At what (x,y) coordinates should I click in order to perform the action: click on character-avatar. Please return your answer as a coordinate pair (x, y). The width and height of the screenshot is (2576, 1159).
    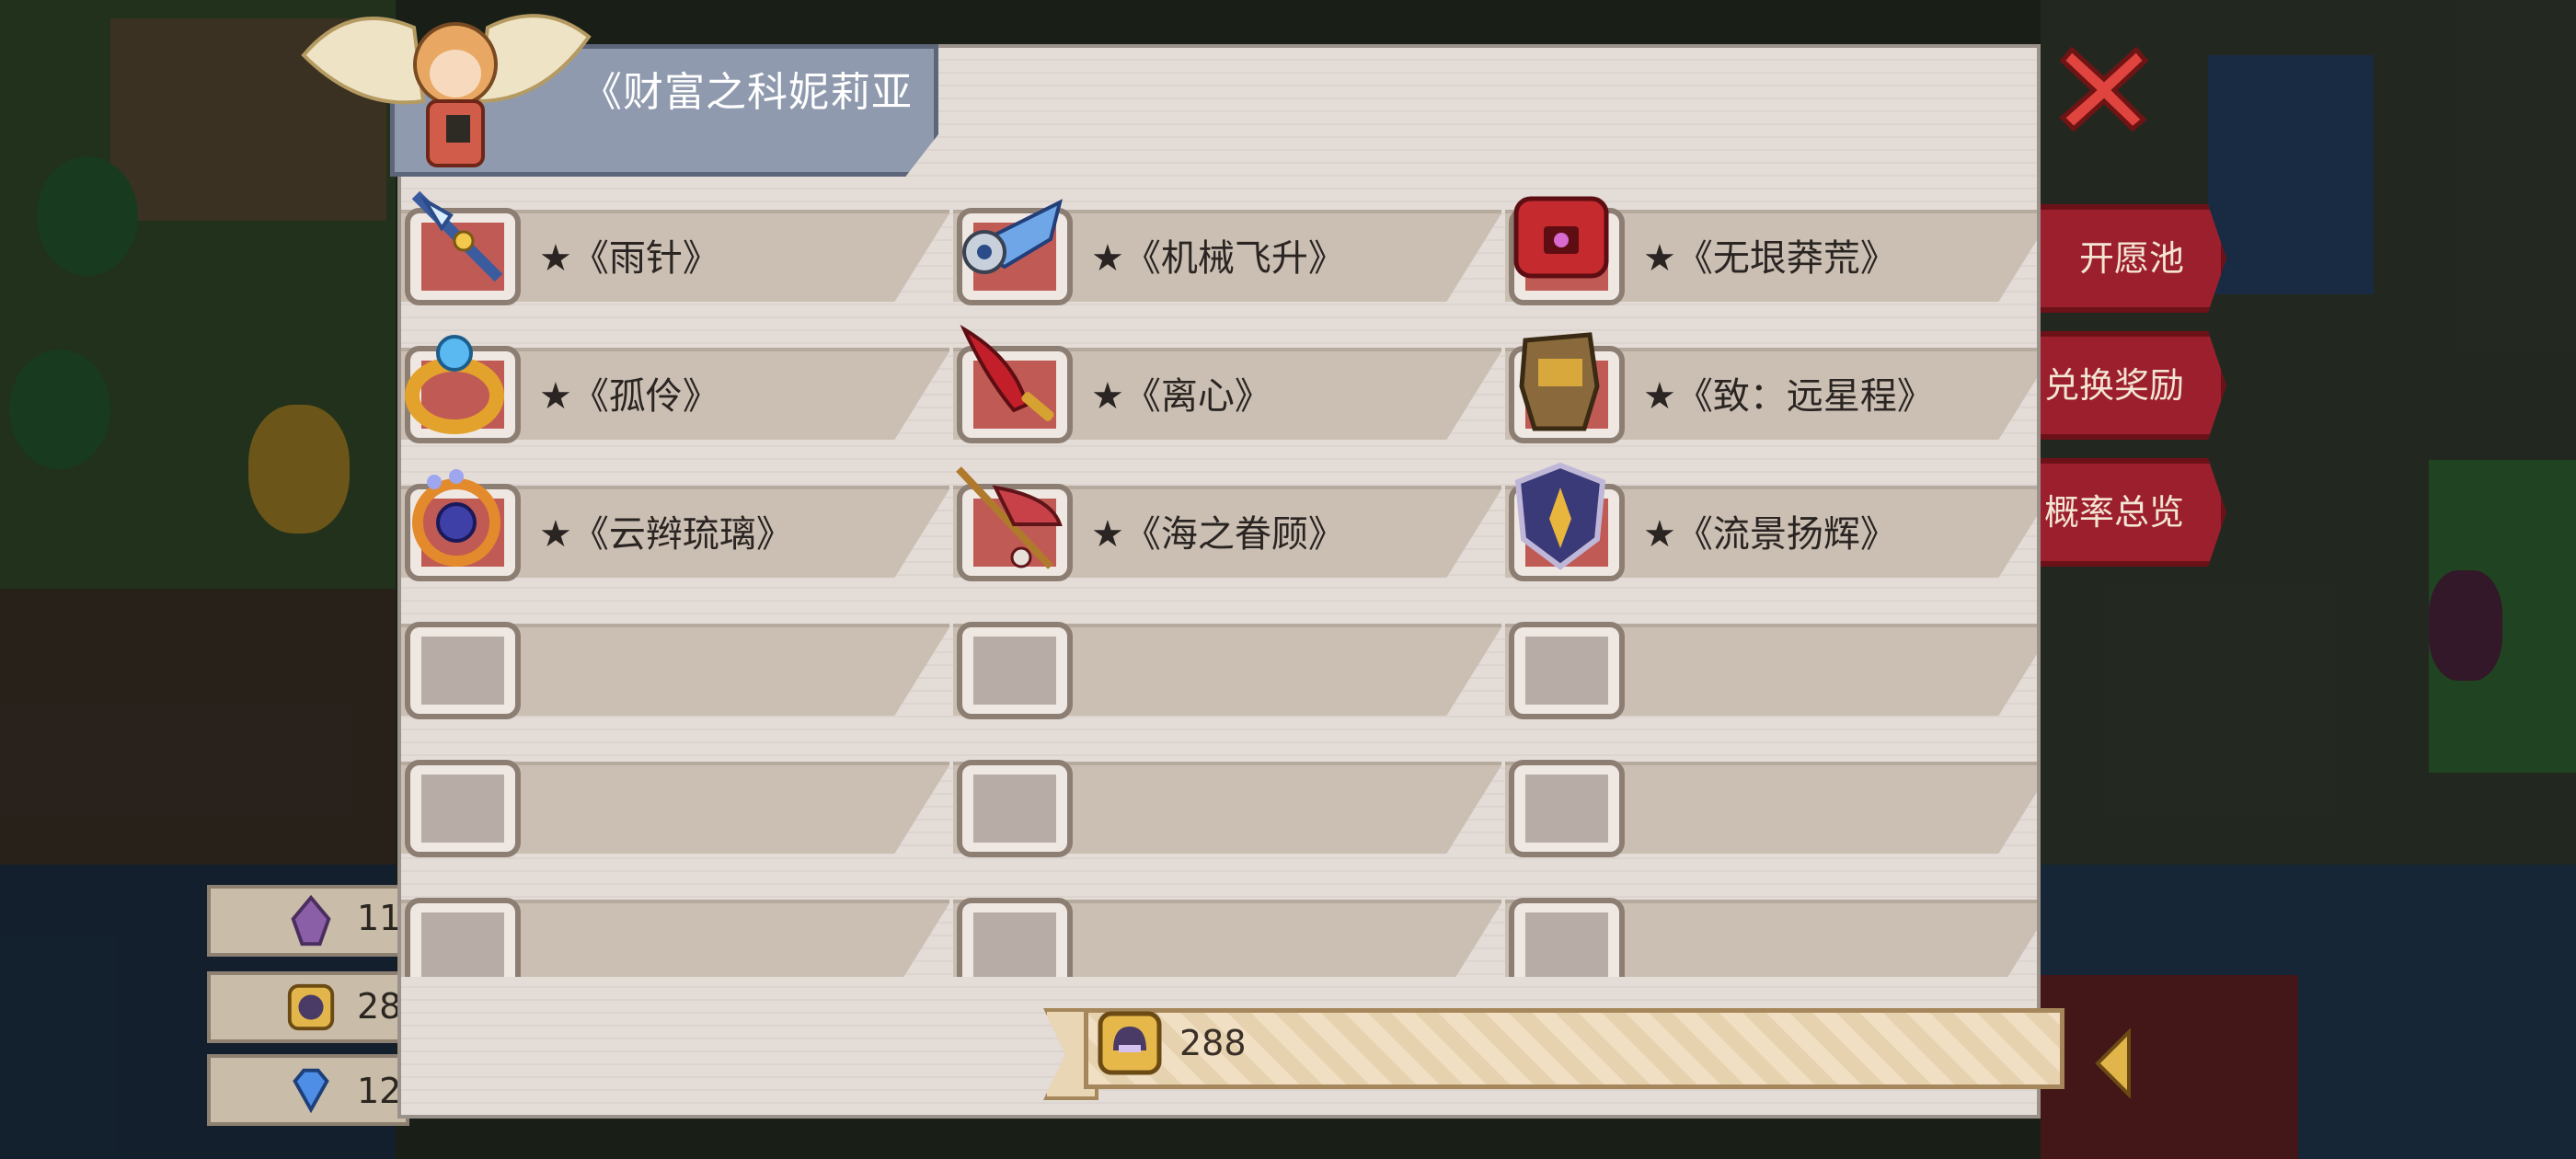
    Looking at the image, I should click on (446, 90).